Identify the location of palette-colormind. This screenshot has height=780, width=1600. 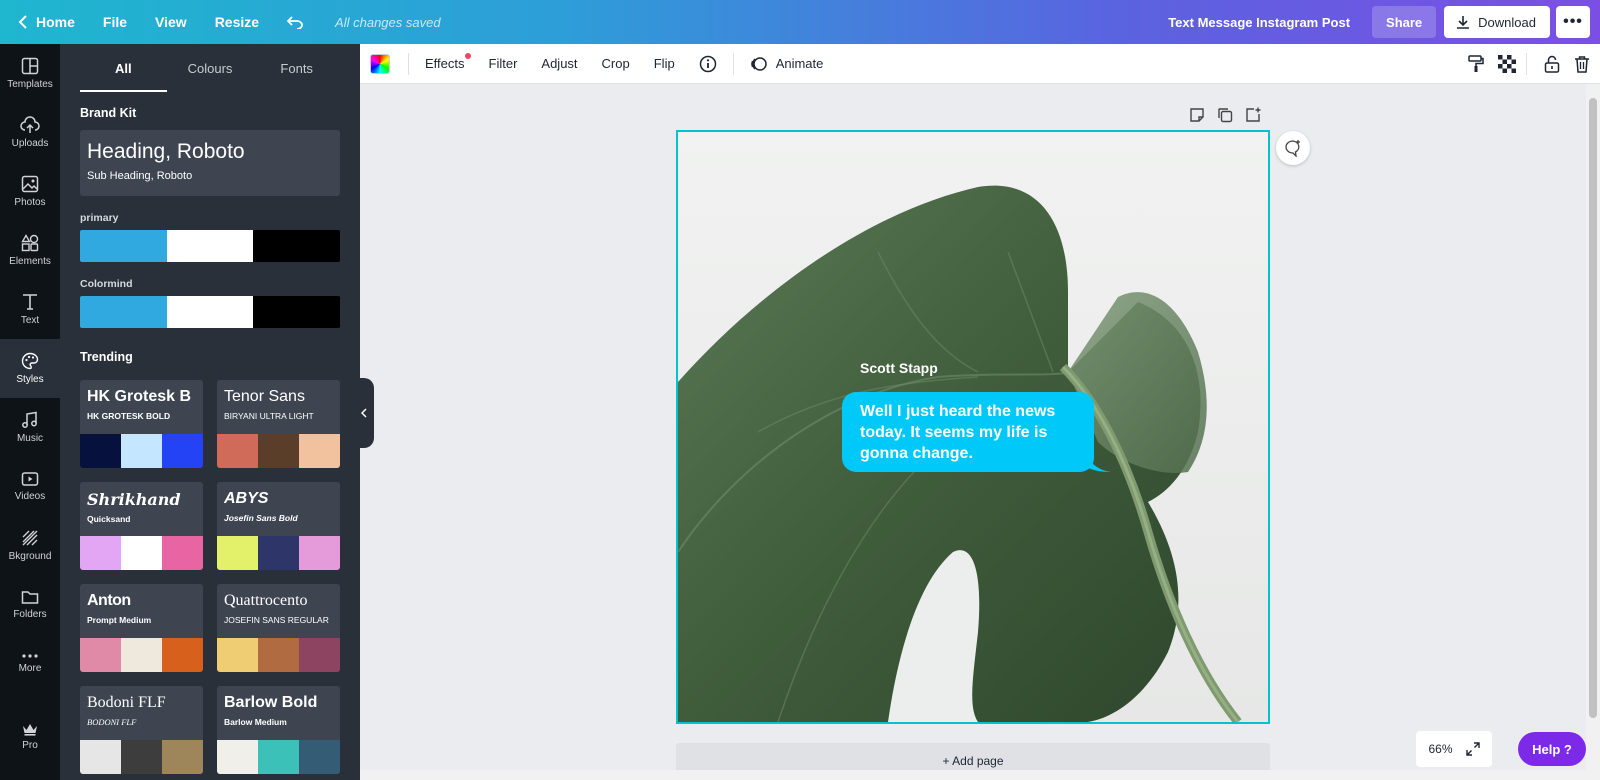
(210, 312).